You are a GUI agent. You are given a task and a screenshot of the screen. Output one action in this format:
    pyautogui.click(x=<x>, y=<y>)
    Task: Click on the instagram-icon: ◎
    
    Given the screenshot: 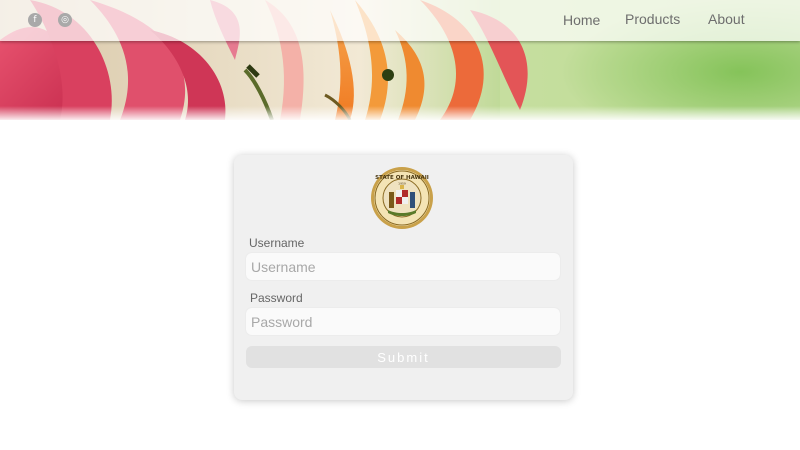 What is the action you would take?
    pyautogui.click(x=65, y=20)
    